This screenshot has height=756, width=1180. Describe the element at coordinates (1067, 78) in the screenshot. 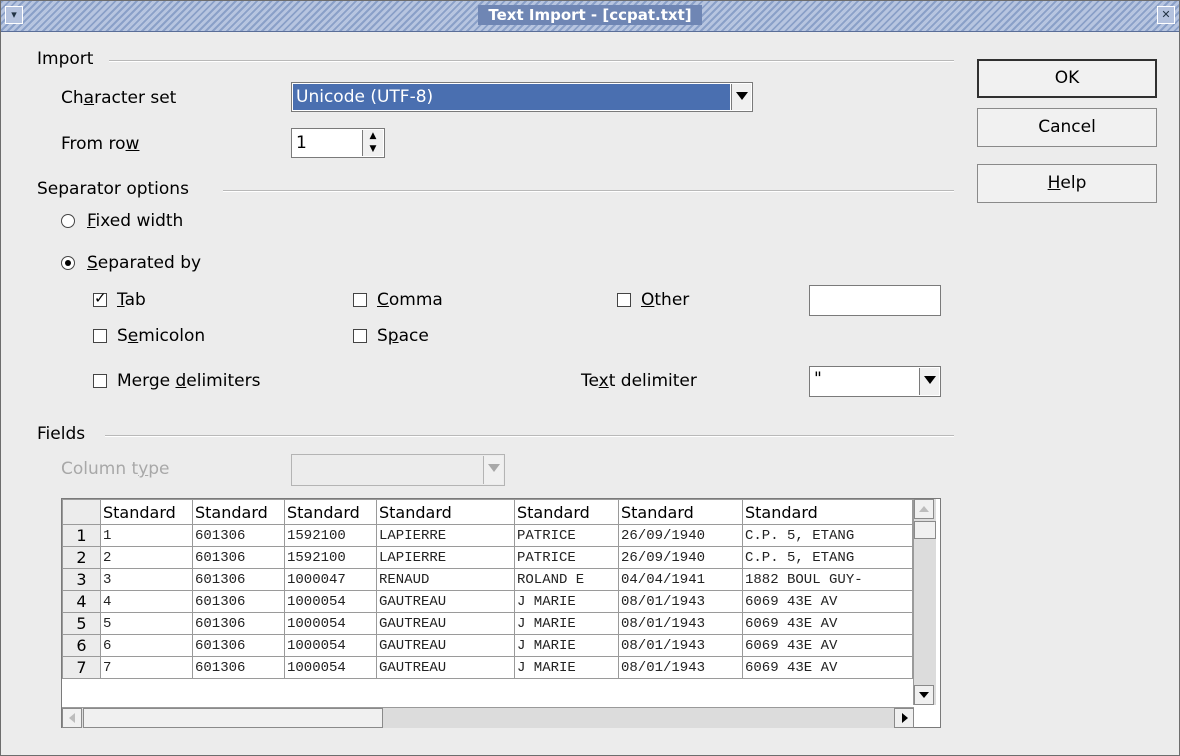

I see `ok-button: OK` at that location.